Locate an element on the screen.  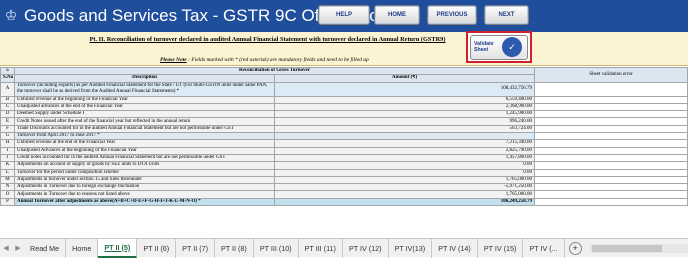
sheet-tab: Read Me is located at coordinates (45, 248).